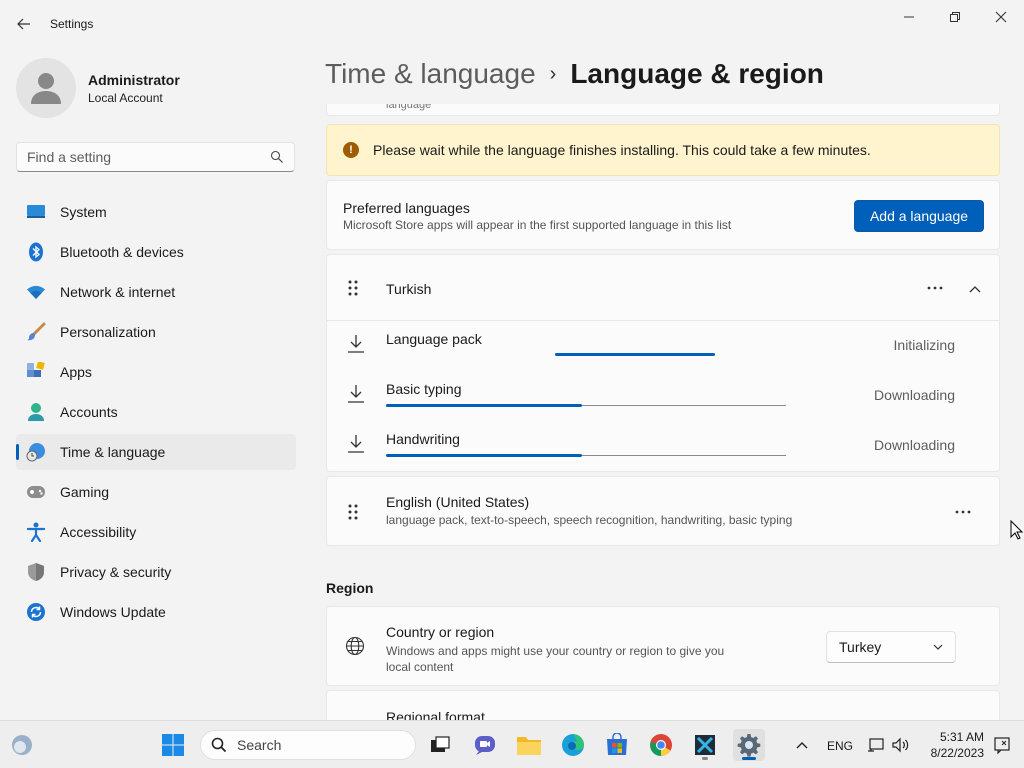 This screenshot has width=1024, height=768. Describe the element at coordinates (36, 252) in the screenshot. I see `bluetooth-icon` at that location.